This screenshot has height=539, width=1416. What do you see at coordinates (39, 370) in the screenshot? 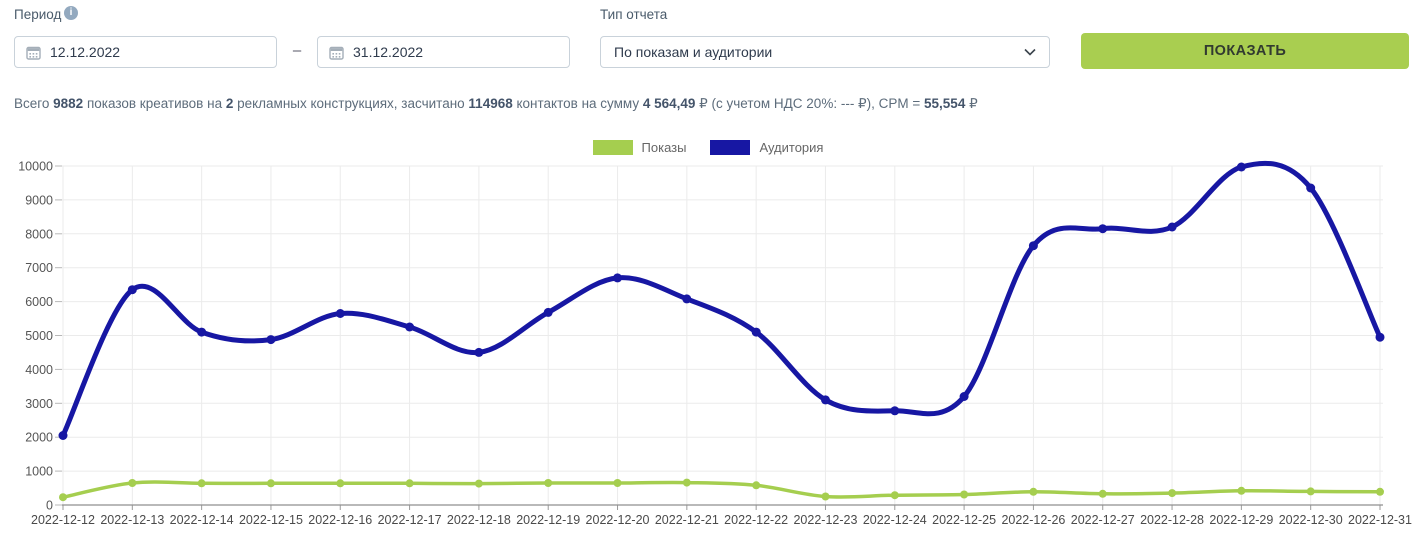
I see `svg-text: 4000` at bounding box center [39, 370].